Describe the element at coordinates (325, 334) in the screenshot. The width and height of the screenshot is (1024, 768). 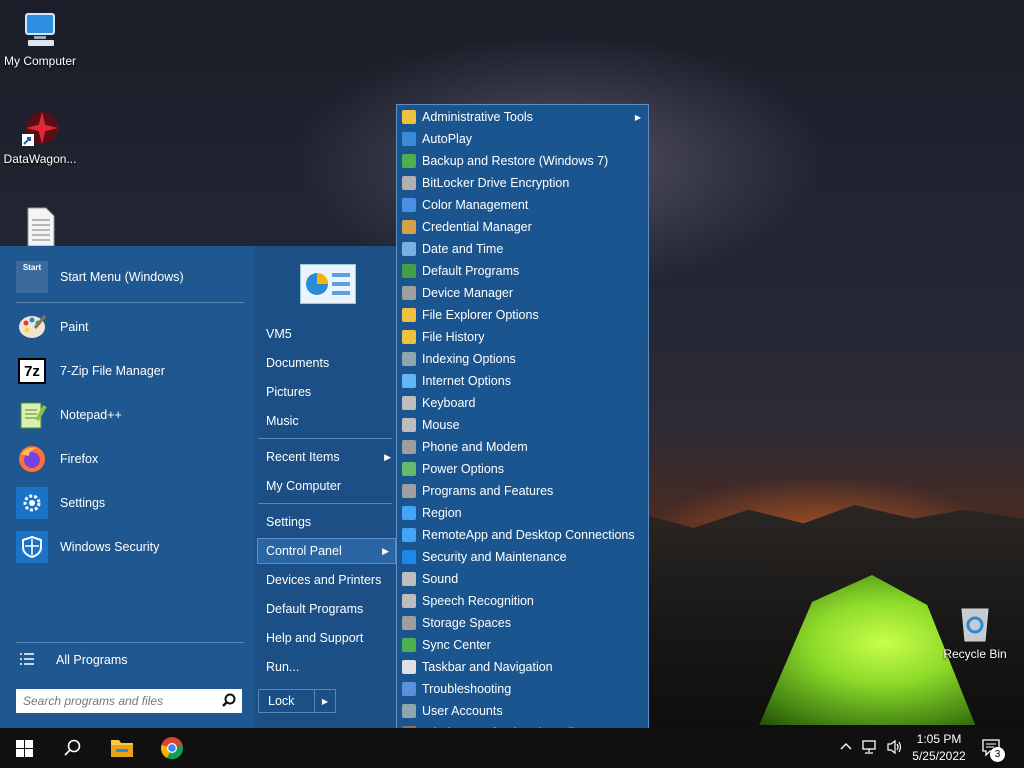
I see `right-item-vm5: VM5` at that location.